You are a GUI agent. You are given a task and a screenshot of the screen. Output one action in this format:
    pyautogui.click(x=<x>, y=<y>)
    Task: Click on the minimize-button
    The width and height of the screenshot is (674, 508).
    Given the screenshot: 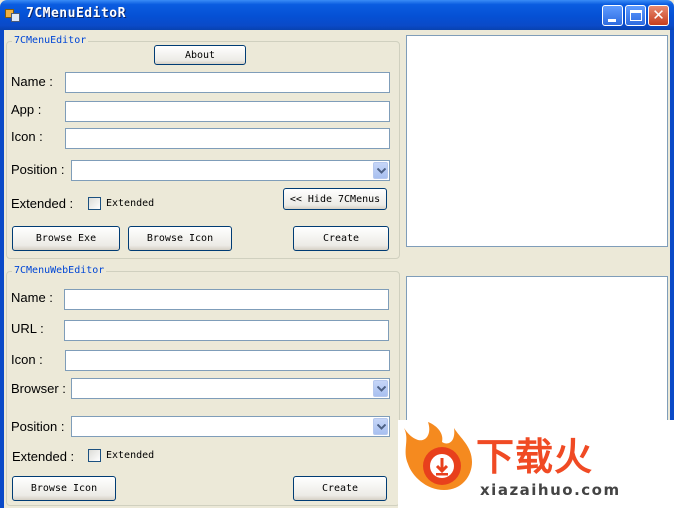 What is the action you would take?
    pyautogui.click(x=612, y=15)
    